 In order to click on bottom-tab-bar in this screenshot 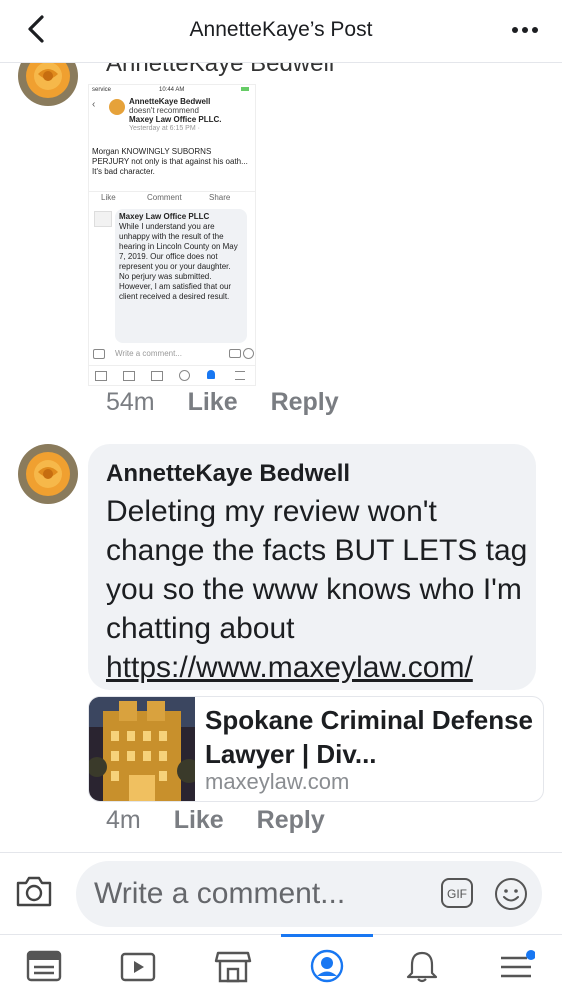, I will do `click(281, 967)`.